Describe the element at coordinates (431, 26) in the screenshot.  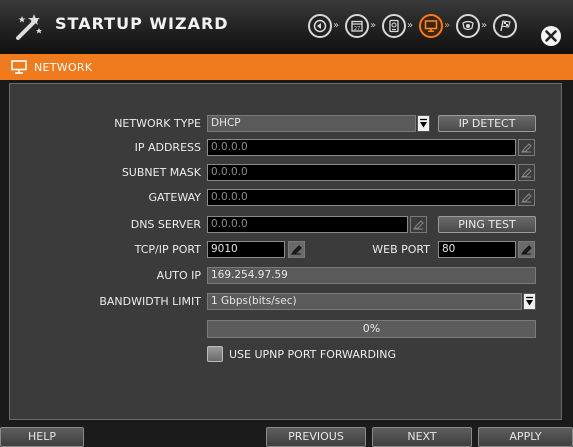
I see `step-network-monitor-icon` at that location.